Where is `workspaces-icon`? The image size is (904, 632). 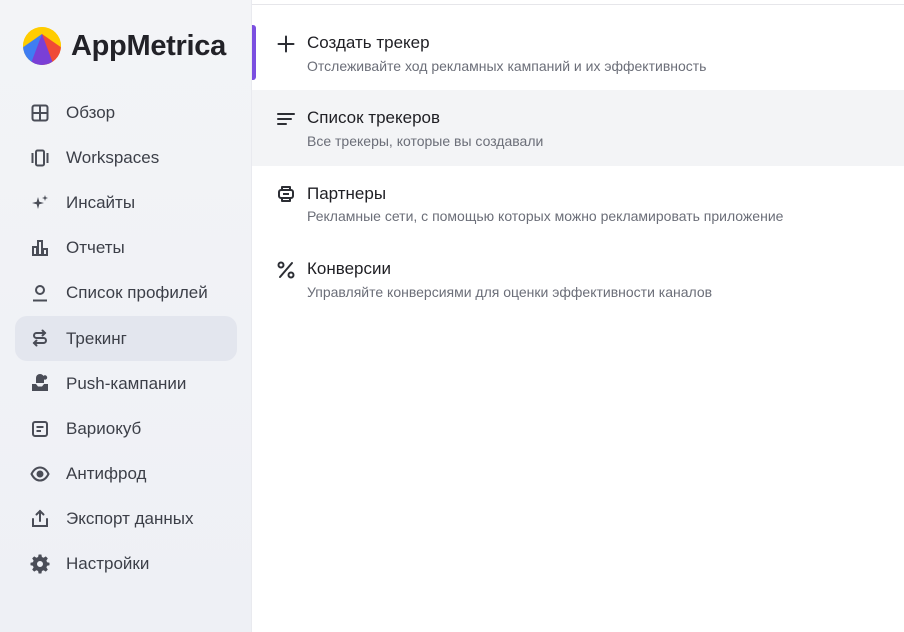 workspaces-icon is located at coordinates (40, 158).